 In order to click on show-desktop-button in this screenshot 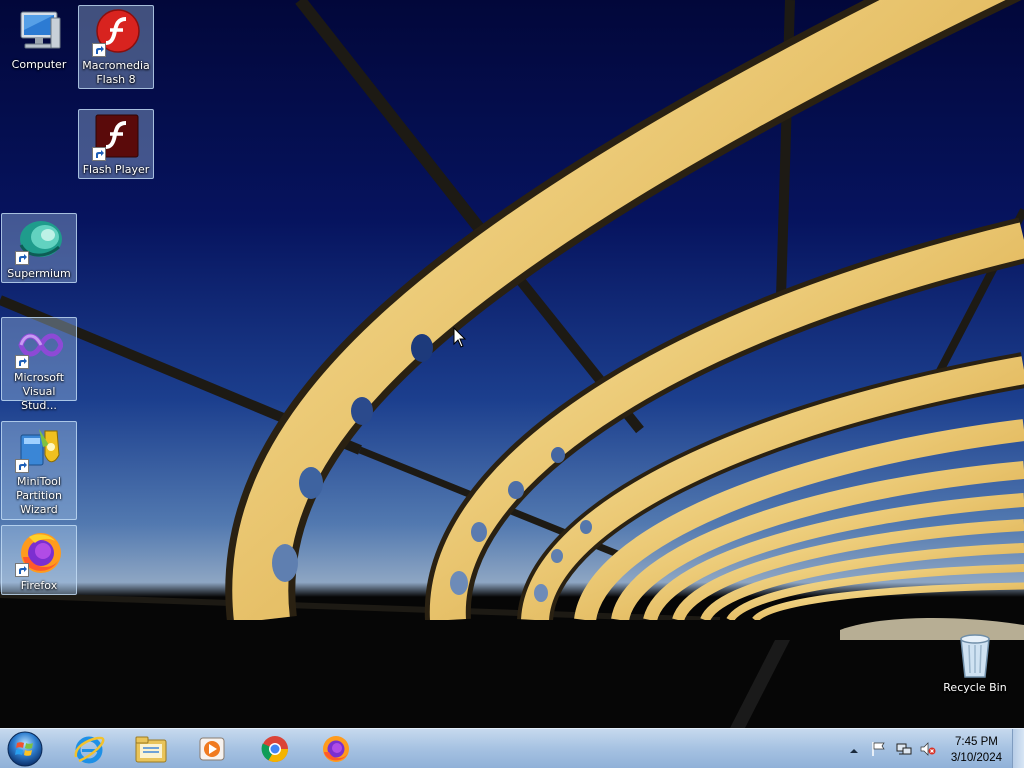, I will do `click(1018, 748)`.